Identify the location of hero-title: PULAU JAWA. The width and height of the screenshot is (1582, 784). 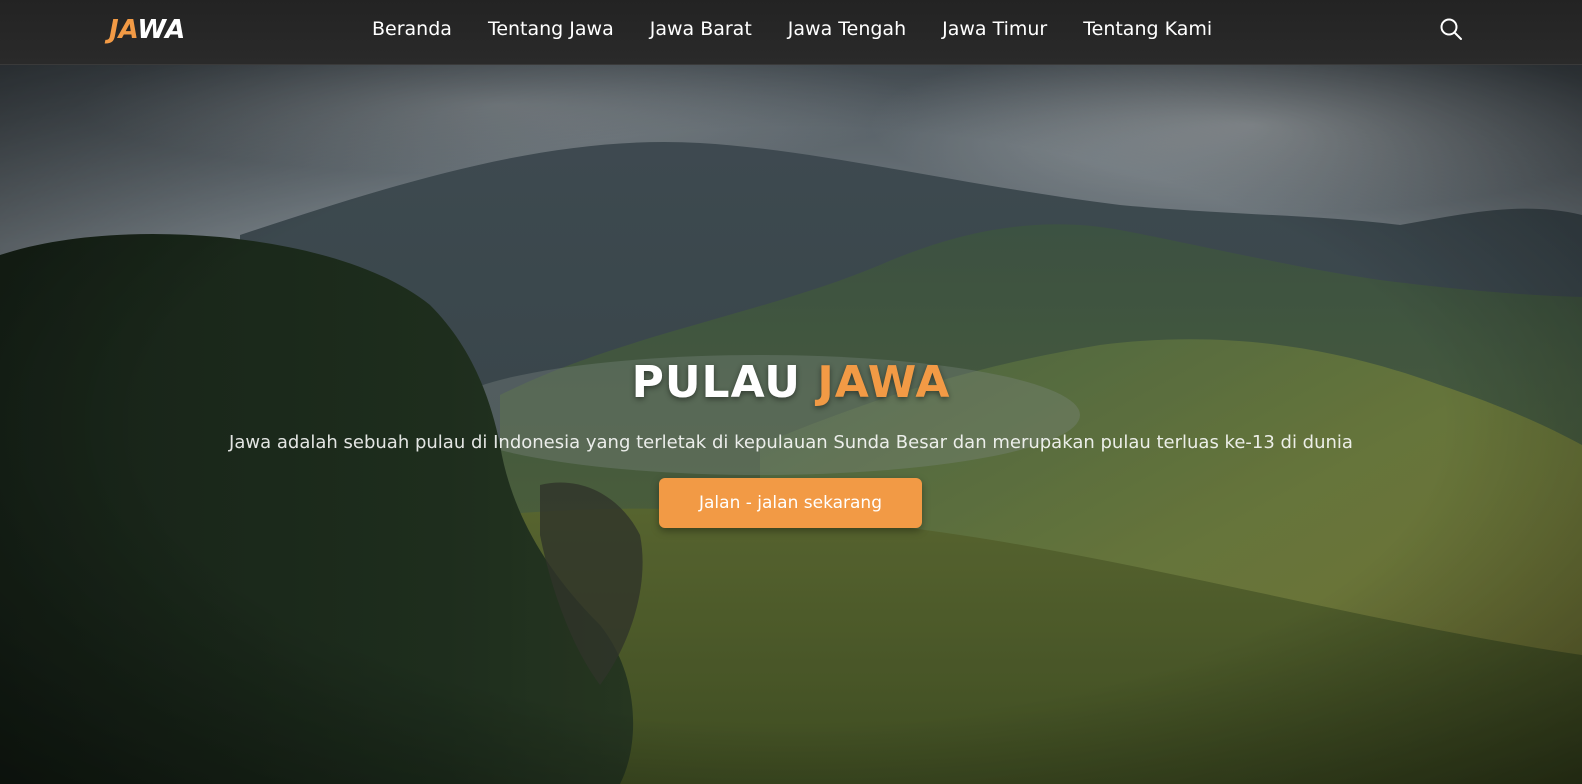
(791, 382).